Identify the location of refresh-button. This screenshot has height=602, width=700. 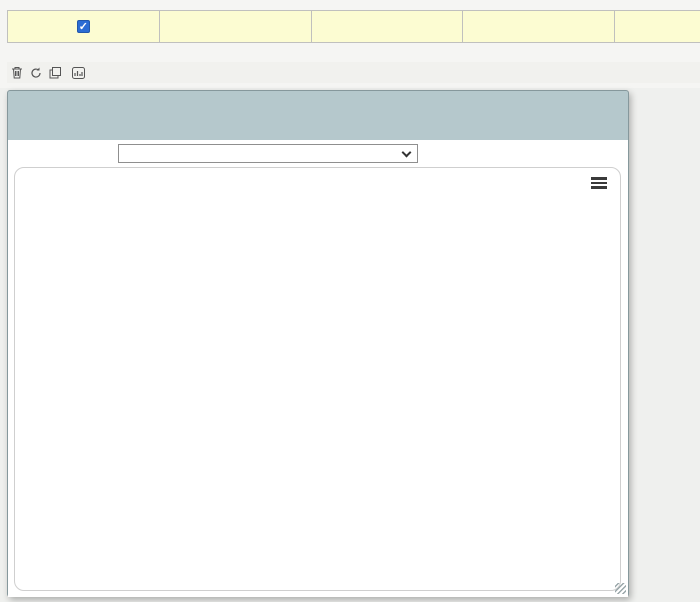
(36, 73).